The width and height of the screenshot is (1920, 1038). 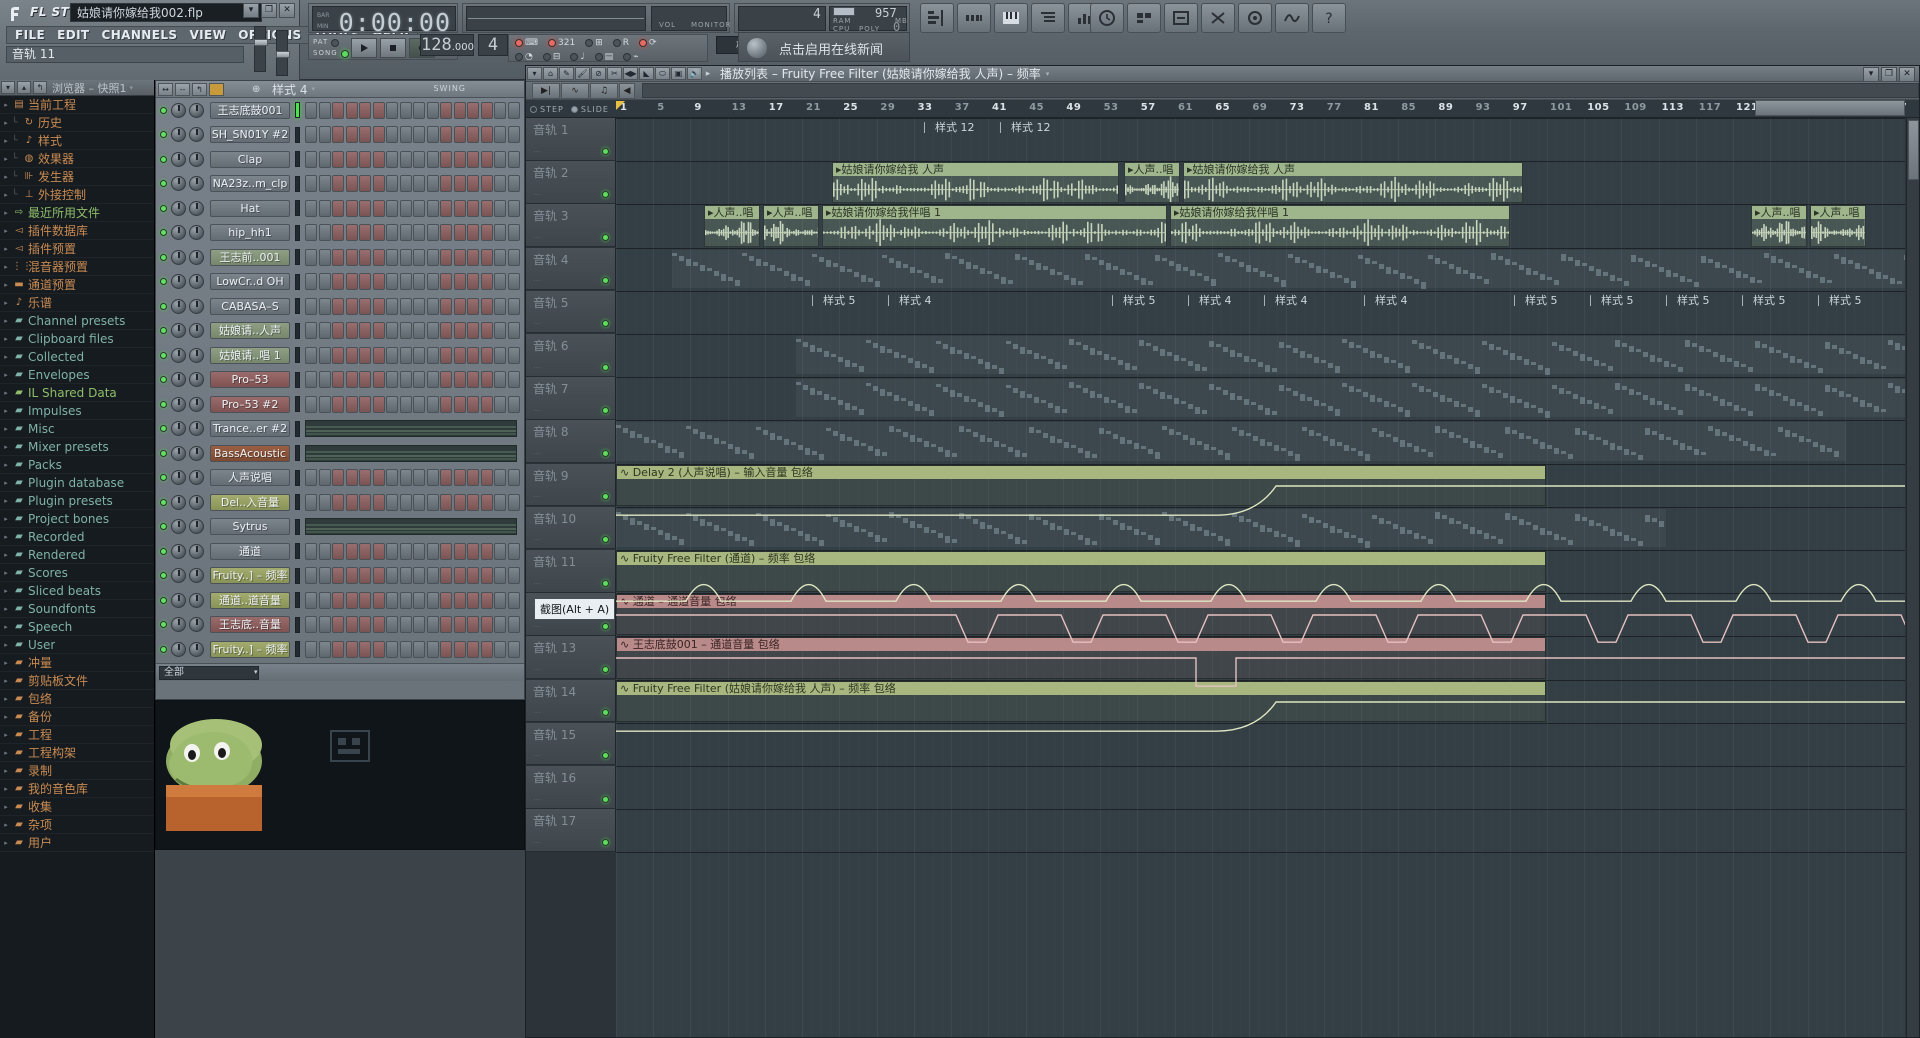 What do you see at coordinates (571, 182) in the screenshot?
I see `track-header-2: 音轨 2 ⋯` at bounding box center [571, 182].